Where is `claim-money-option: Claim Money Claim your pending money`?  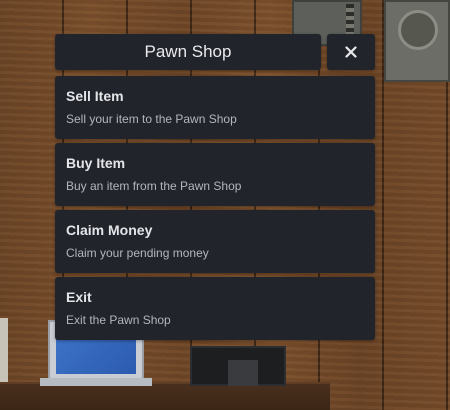
claim-money-option: Claim Money Claim your pending money is located at coordinates (215, 241).